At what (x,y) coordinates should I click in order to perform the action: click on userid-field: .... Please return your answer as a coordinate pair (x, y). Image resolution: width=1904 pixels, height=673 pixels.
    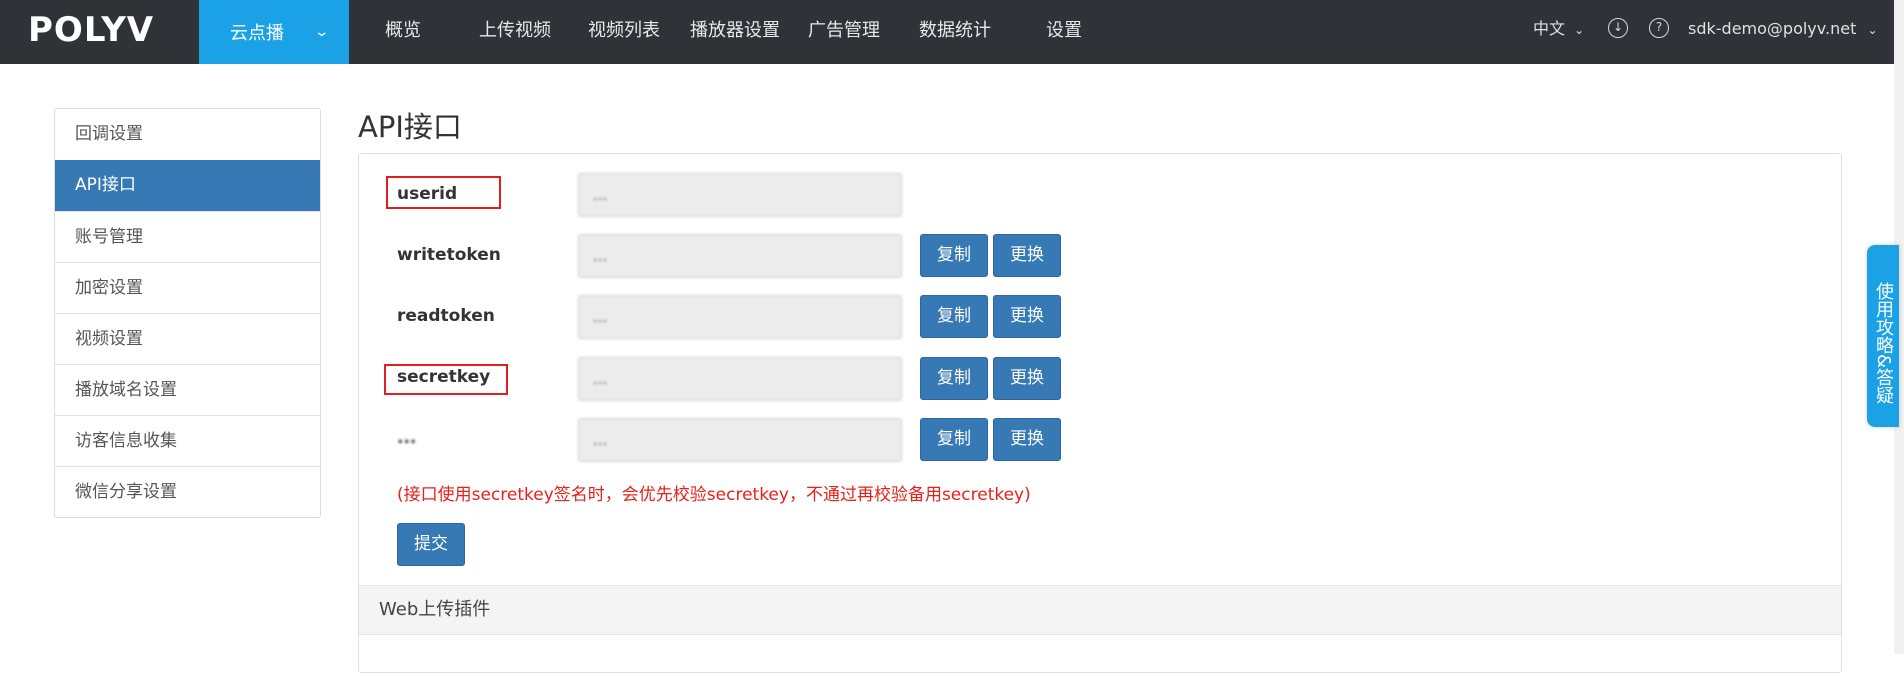
    Looking at the image, I should click on (740, 195).